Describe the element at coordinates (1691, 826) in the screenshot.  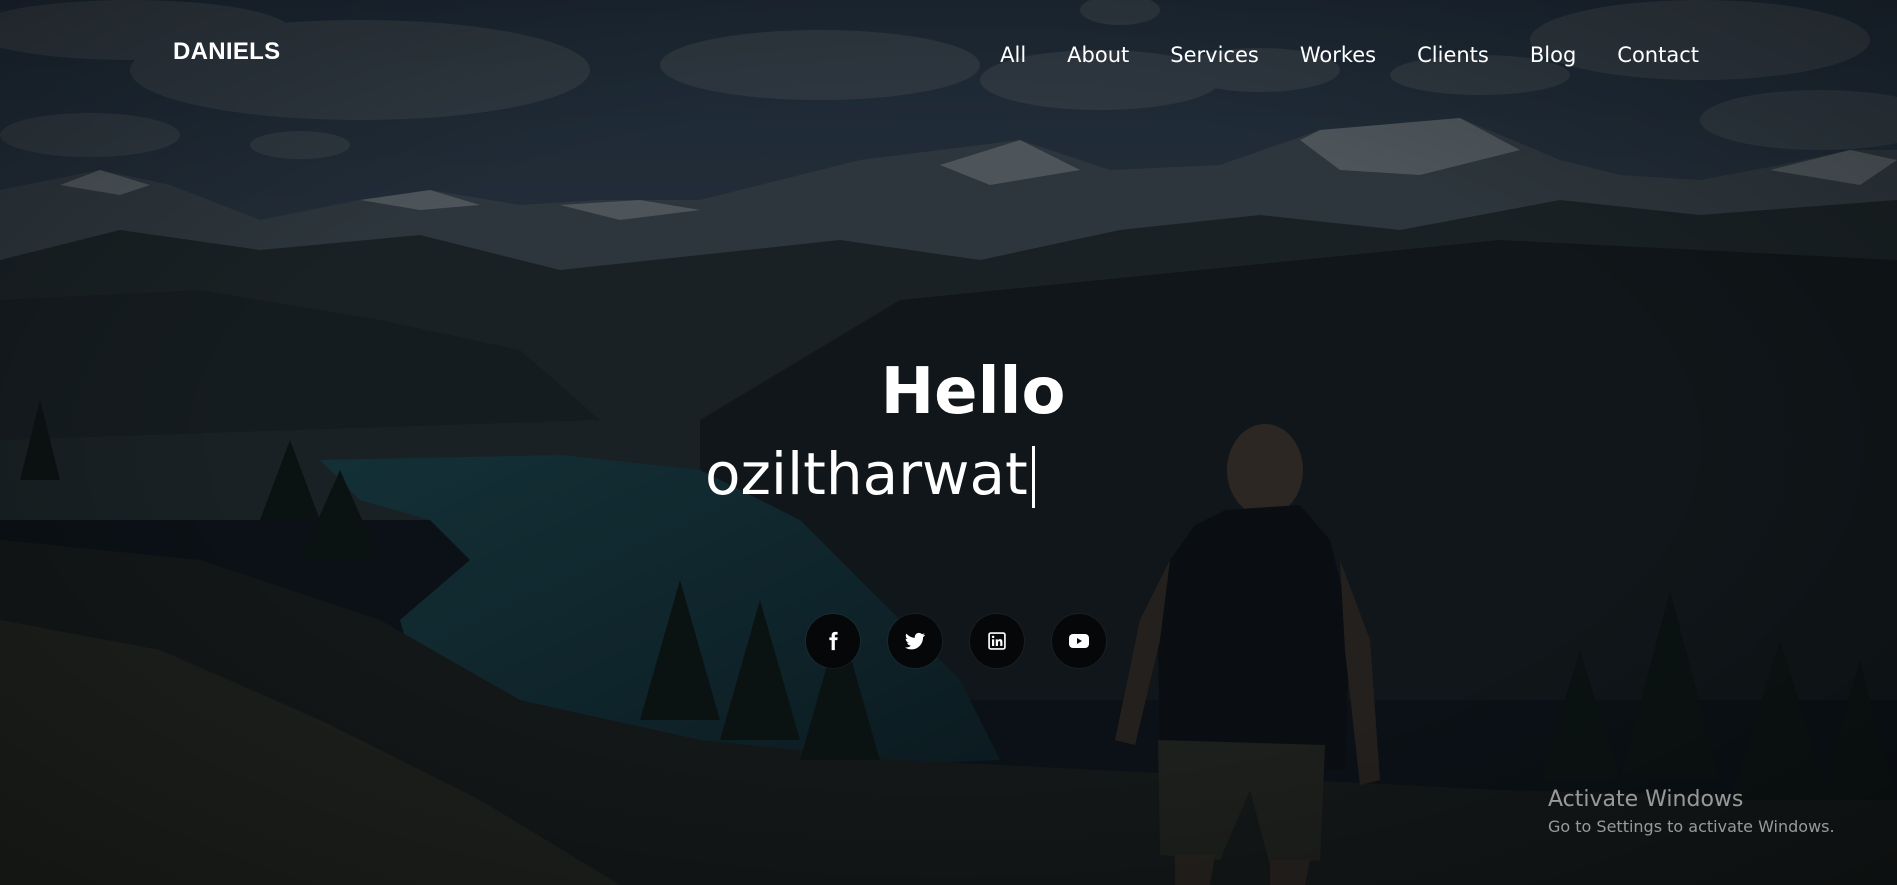
I see `watermark-subtitle: Go to Settings to activate Windows.` at that location.